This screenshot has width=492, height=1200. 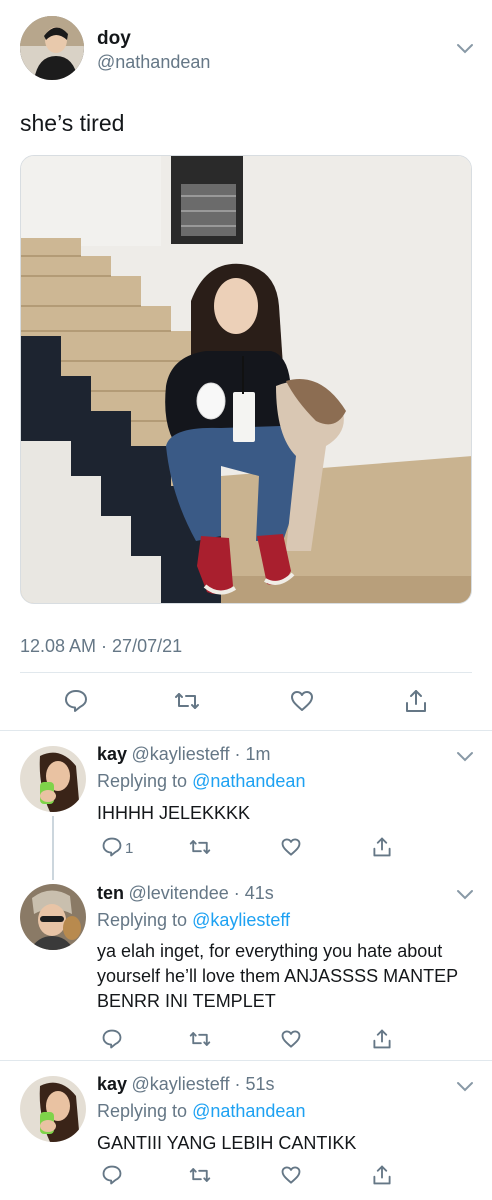 What do you see at coordinates (53, 848) in the screenshot?
I see `thread-line` at bounding box center [53, 848].